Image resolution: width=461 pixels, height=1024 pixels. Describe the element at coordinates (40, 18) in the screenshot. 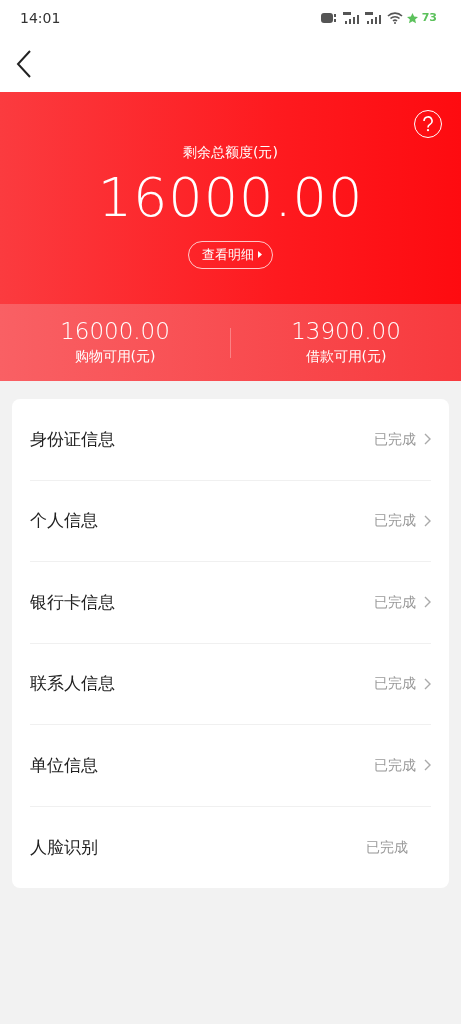

I see `status-time: 14:01` at that location.